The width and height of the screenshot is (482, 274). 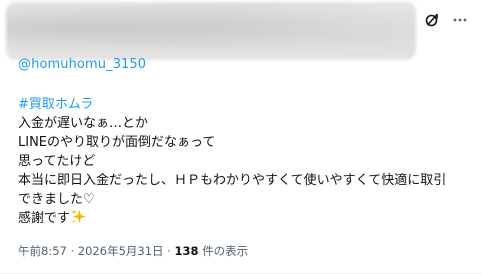 What do you see at coordinates (83, 123) in the screenshot?
I see `text-line-1: 入金が遅いなぁ…とか` at bounding box center [83, 123].